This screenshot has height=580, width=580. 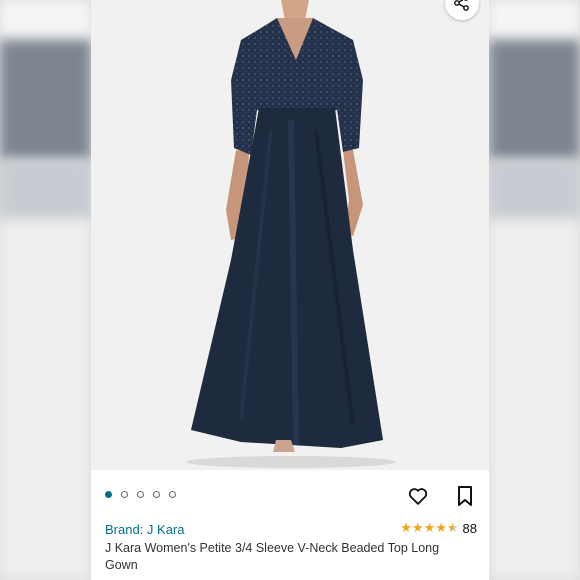 I want to click on image-carousel-indicator, so click(x=140, y=494).